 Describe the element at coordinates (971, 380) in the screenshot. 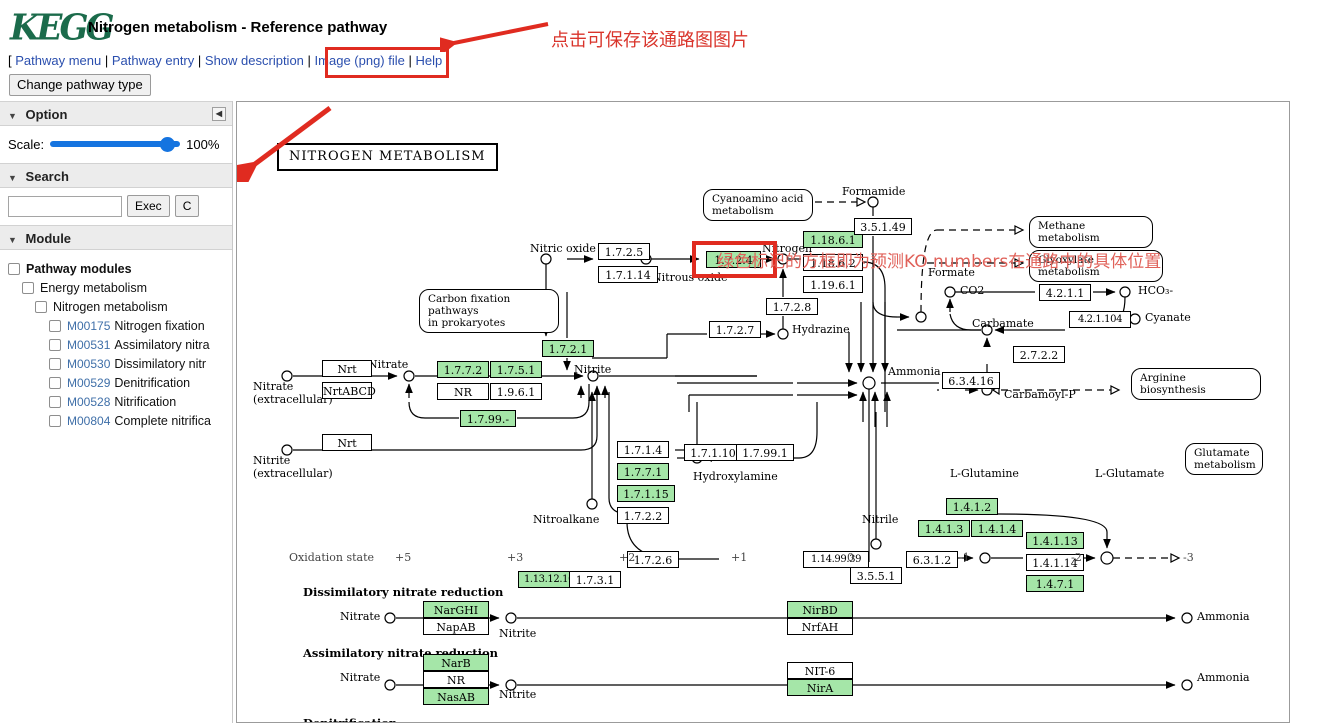

I see `enzyme-box-6.3.4.16: 6.3.4.16` at that location.